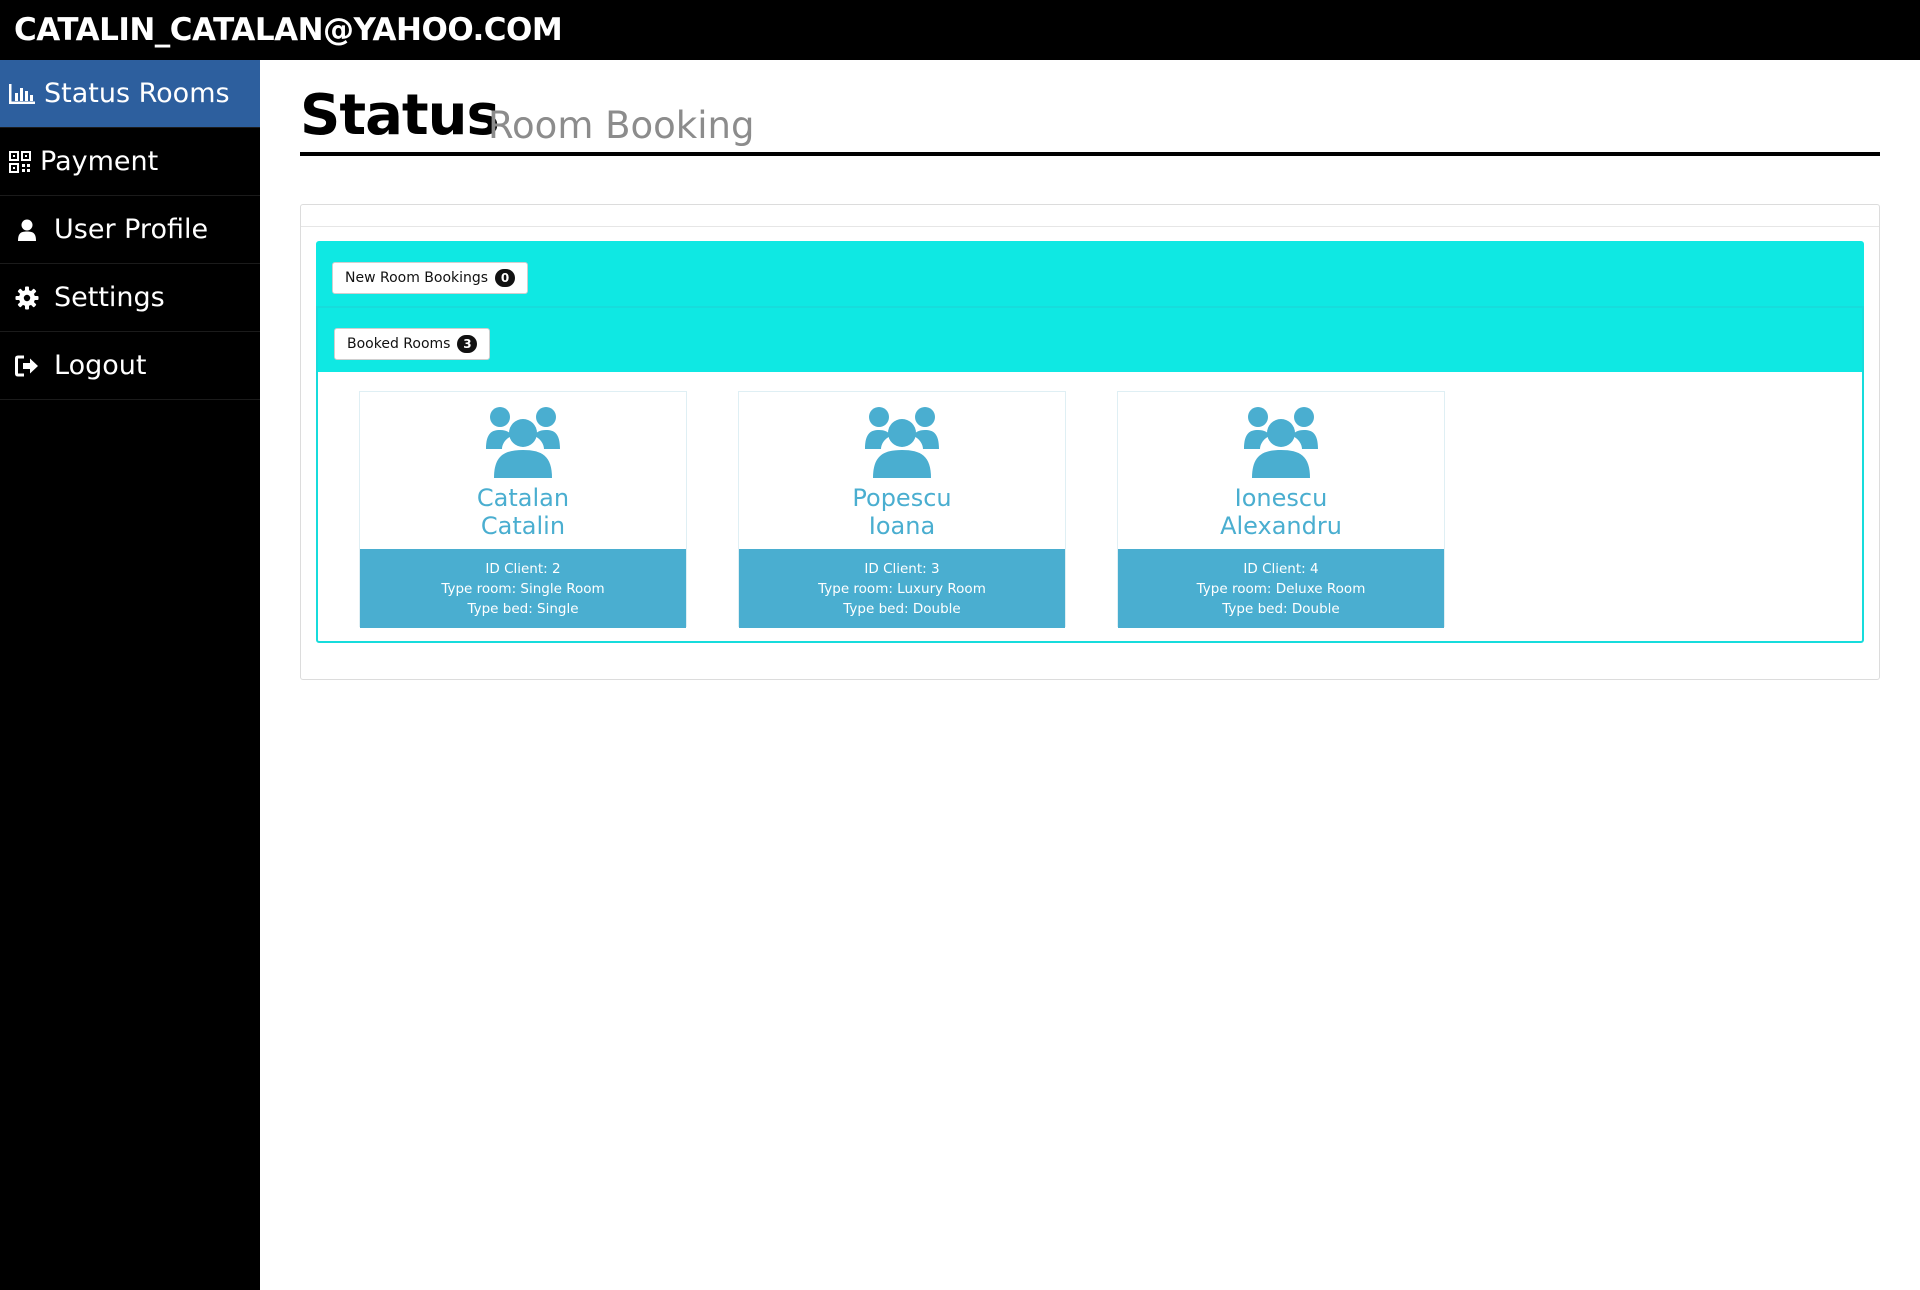 The width and height of the screenshot is (1920, 1290). What do you see at coordinates (1090, 118) in the screenshot?
I see `page-header: Status Room Booking` at bounding box center [1090, 118].